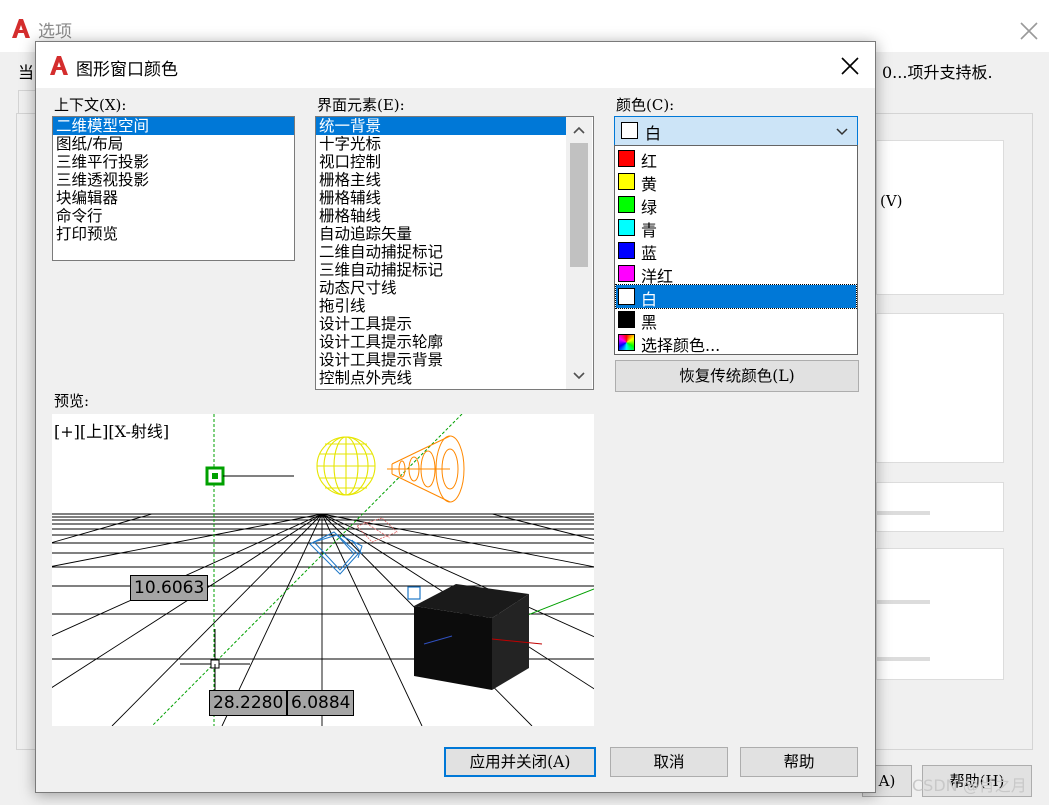 The height and width of the screenshot is (805, 1049). What do you see at coordinates (127, 70) in the screenshot?
I see `dialog-title: 图形窗口颜色` at bounding box center [127, 70].